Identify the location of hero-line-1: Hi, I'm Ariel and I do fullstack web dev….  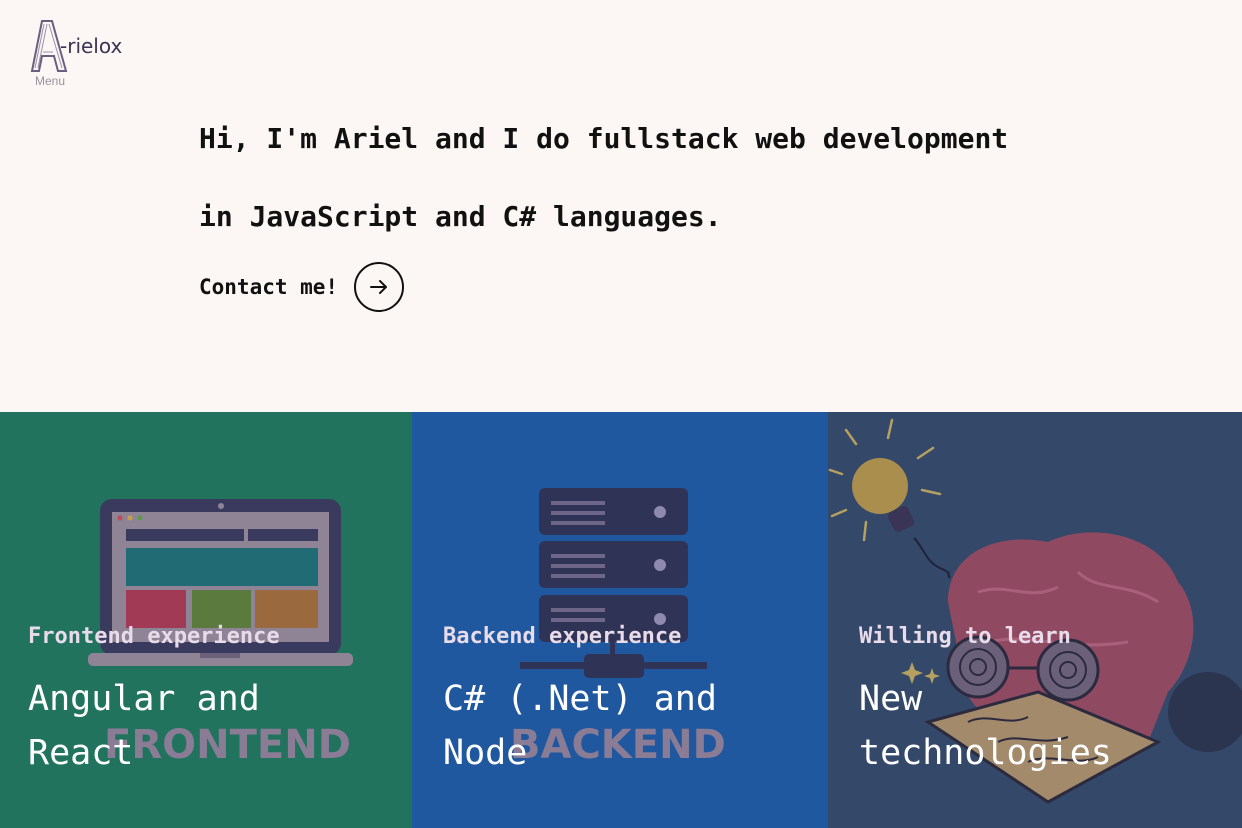
(604, 138).